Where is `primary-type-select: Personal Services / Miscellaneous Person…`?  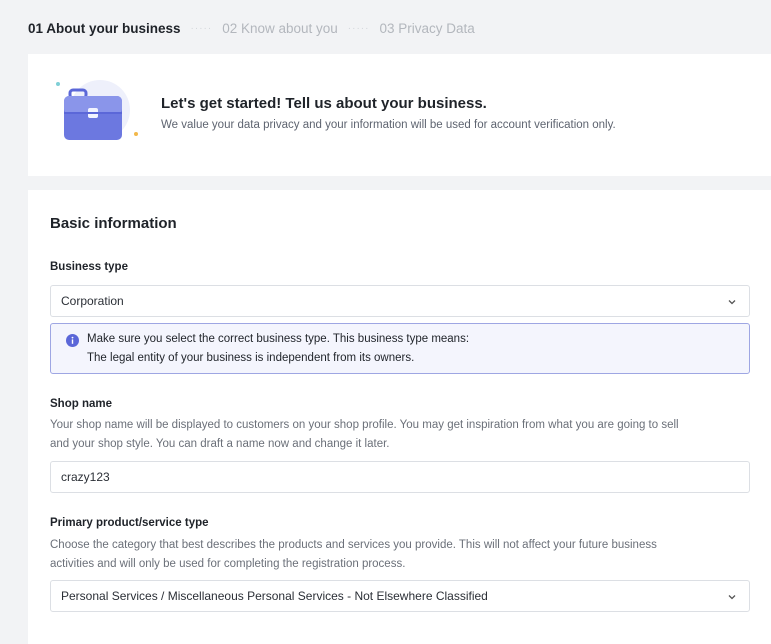 primary-type-select: Personal Services / Miscellaneous Person… is located at coordinates (400, 596).